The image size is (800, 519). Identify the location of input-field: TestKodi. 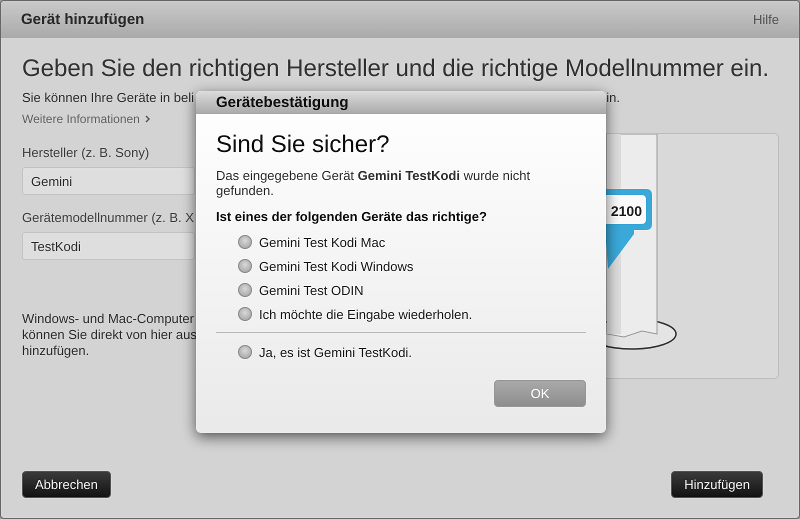
(108, 246).